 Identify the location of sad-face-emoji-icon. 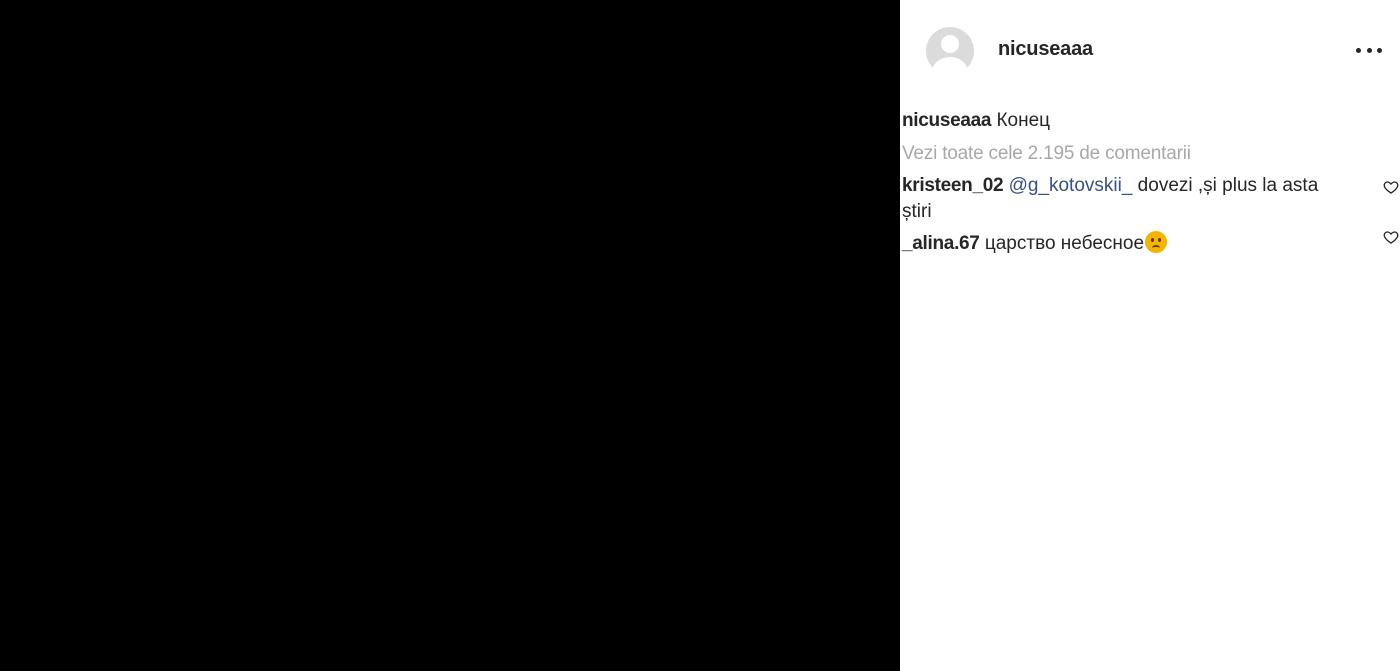
(1156, 242).